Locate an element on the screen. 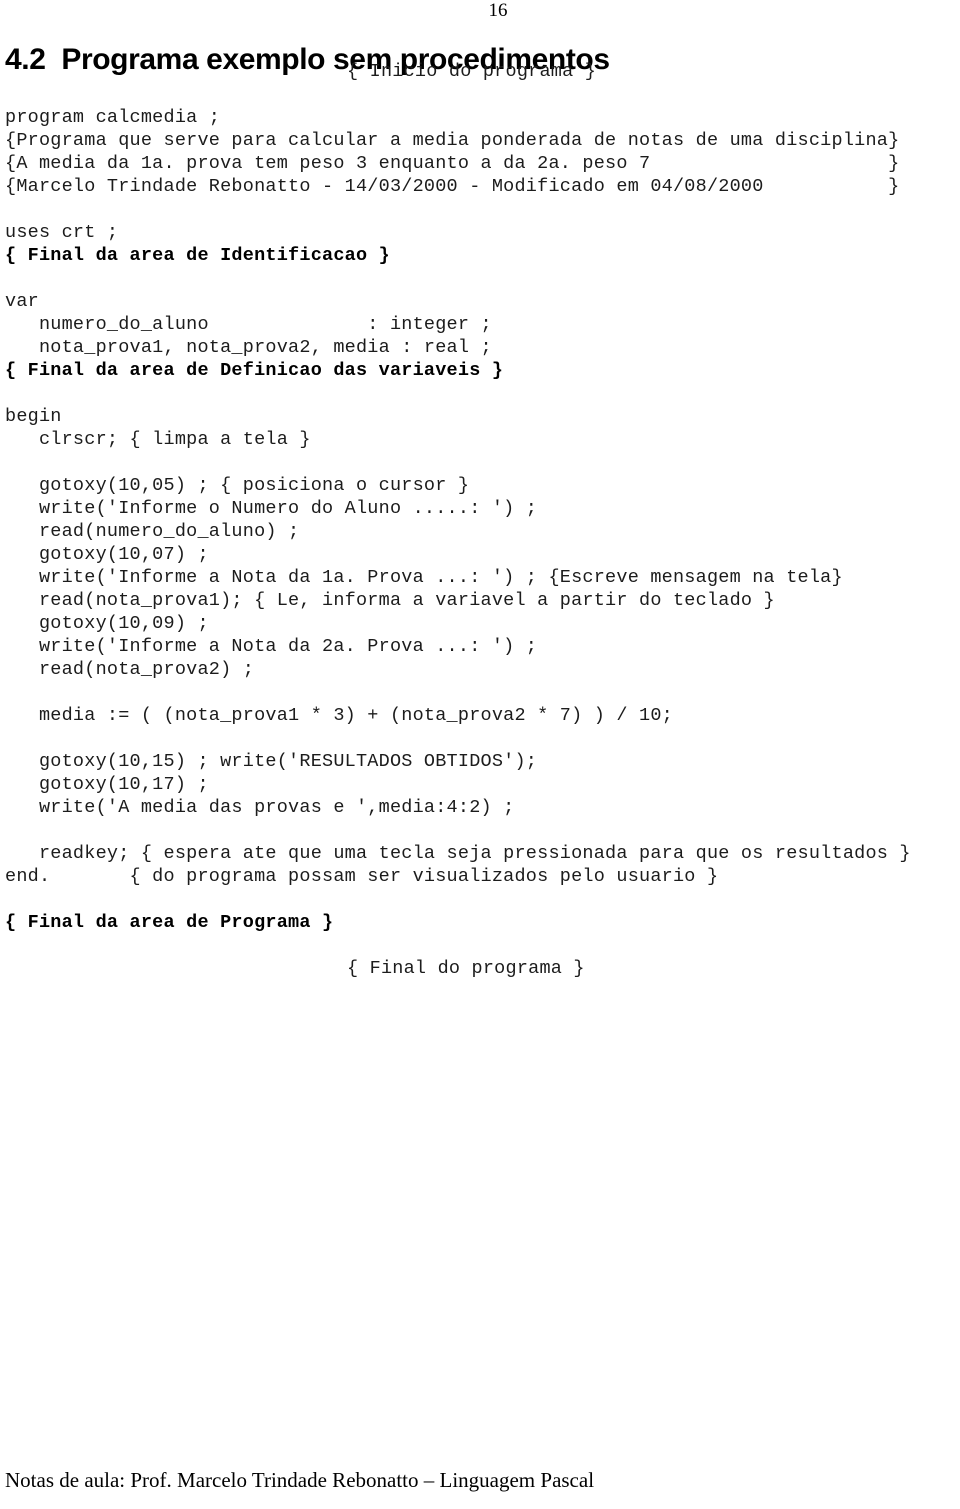  code-line: read(nota_prova2) ; is located at coordinates (130, 669).